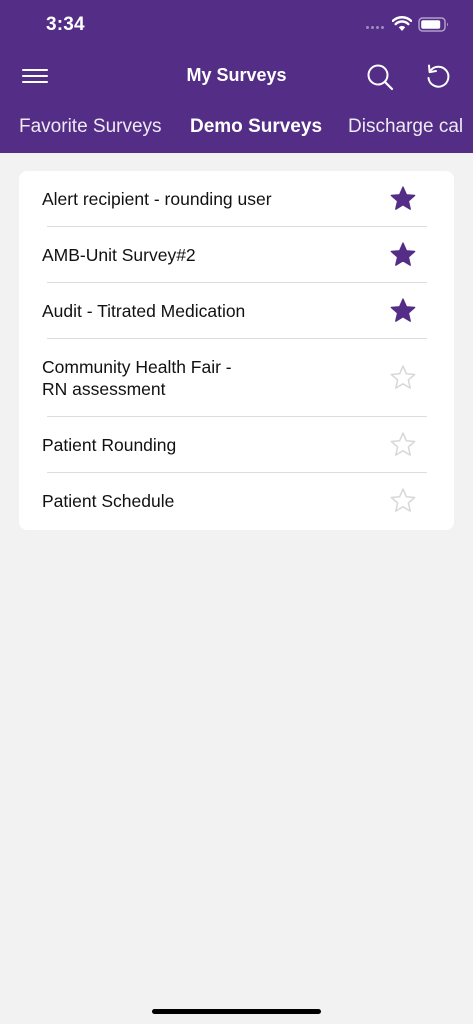 The height and width of the screenshot is (1024, 473). I want to click on survey-name: Alert recipient - rounding user, so click(157, 199).